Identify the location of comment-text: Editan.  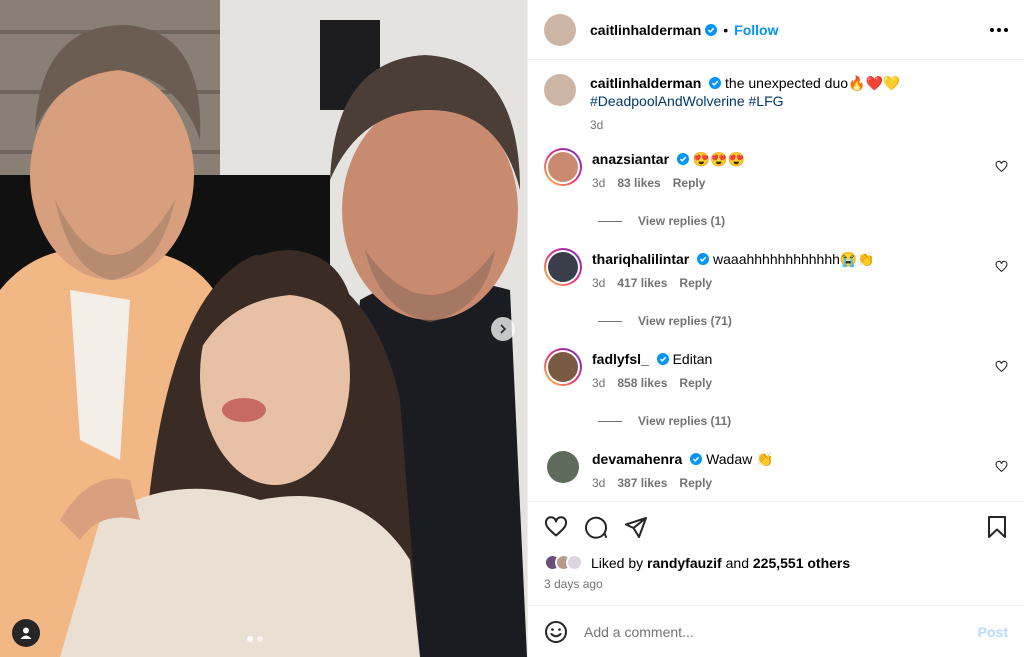
(692, 359).